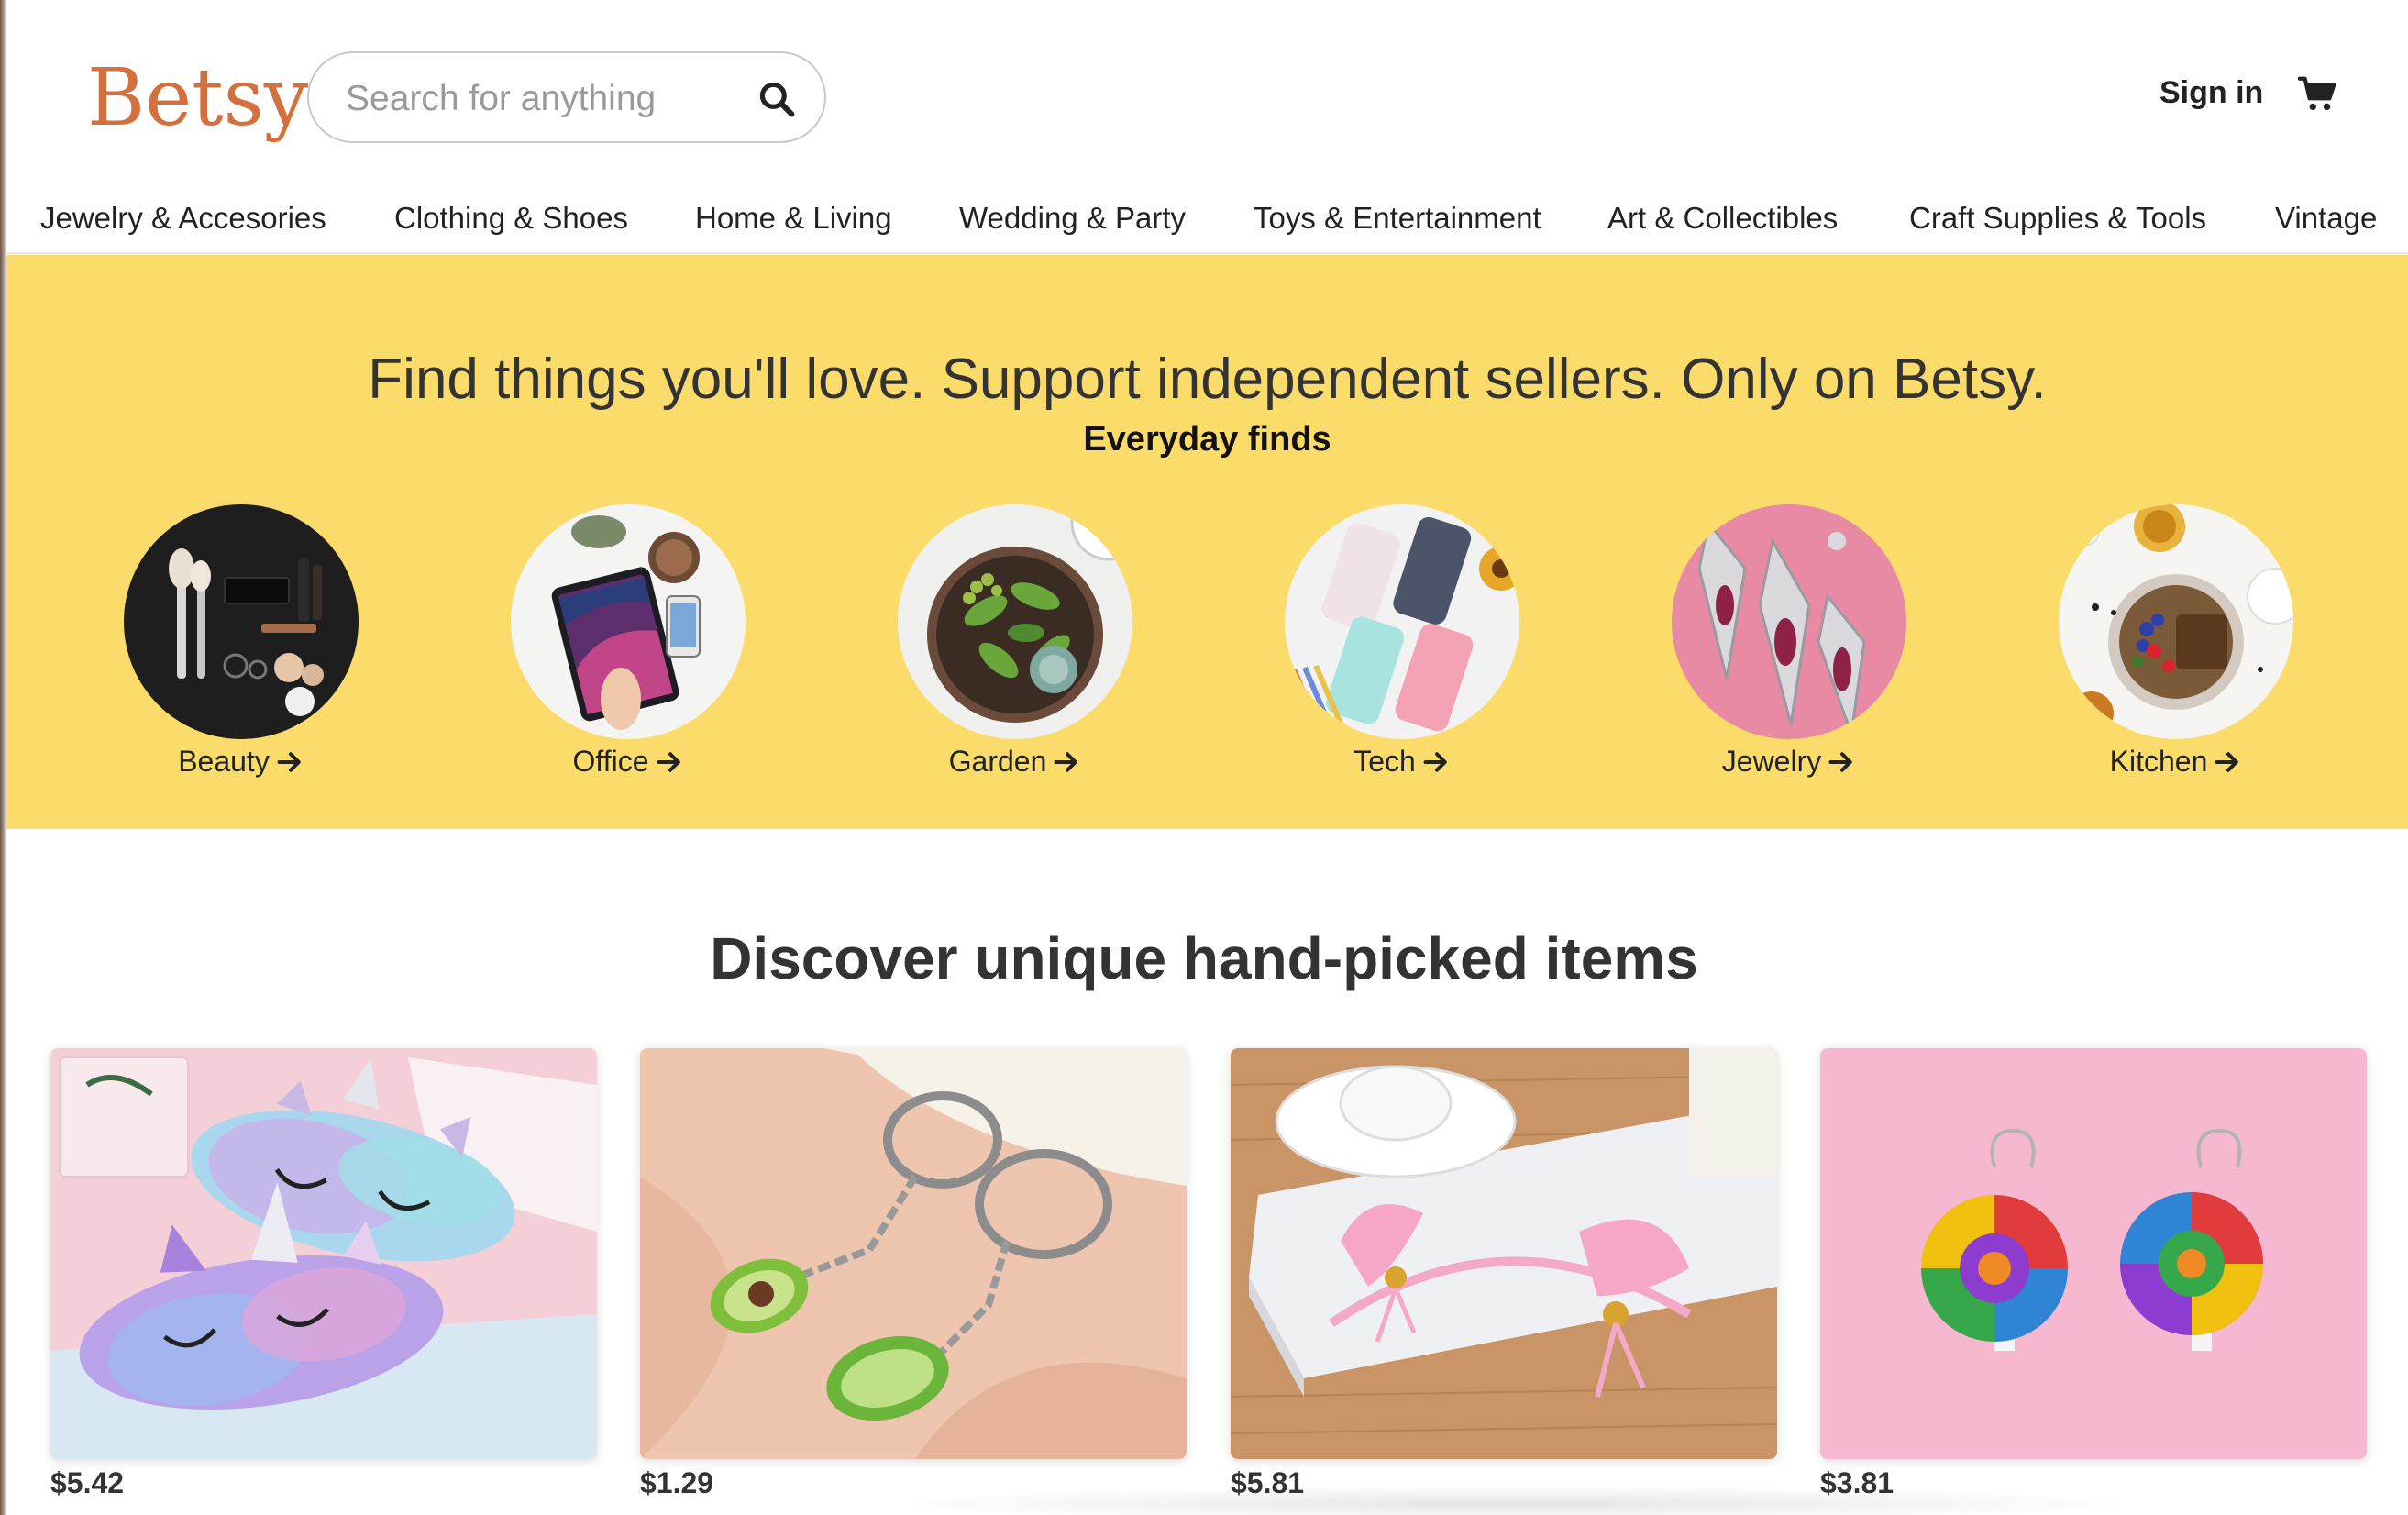 This screenshot has width=2408, height=1515. I want to click on sign-in-link: Sign in, so click(2211, 93).